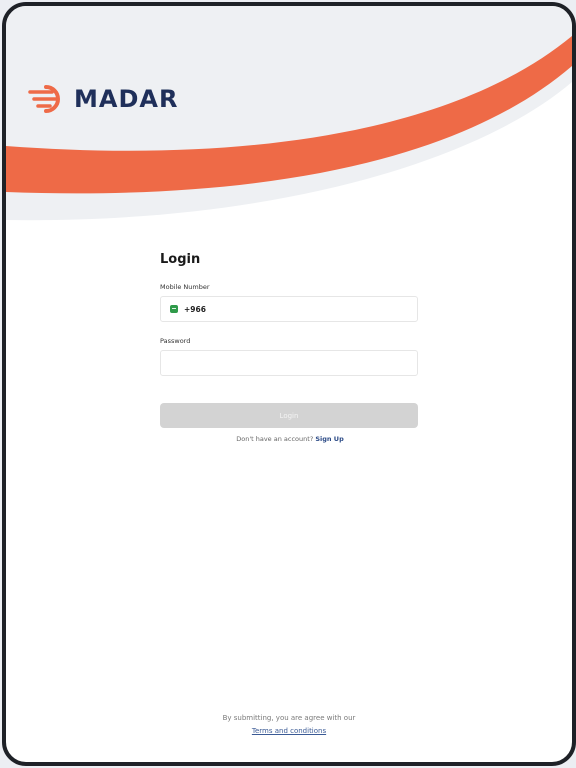  I want to click on password-field, so click(289, 363).